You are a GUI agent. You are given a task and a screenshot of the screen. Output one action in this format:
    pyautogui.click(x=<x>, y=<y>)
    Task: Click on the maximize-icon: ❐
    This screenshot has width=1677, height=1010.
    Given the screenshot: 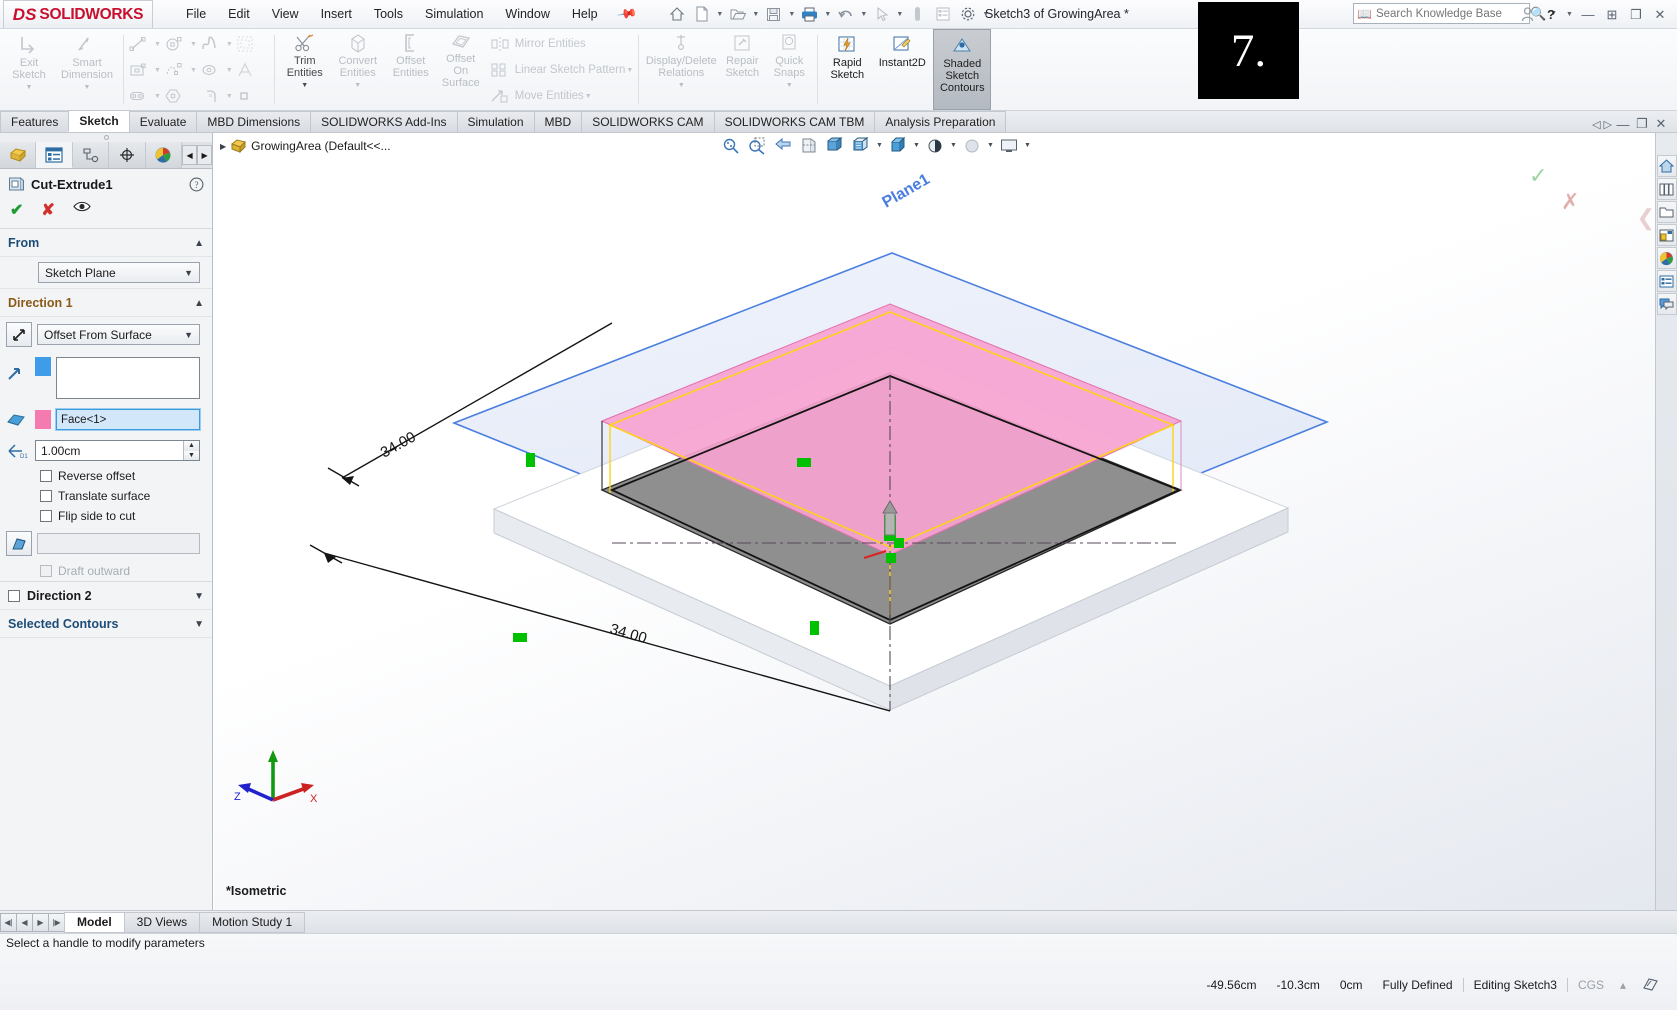 What is the action you would take?
    pyautogui.click(x=1636, y=15)
    